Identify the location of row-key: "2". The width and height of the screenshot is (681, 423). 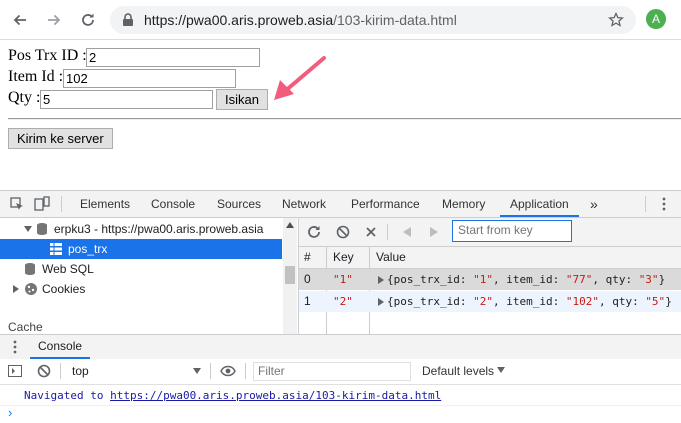
(343, 301).